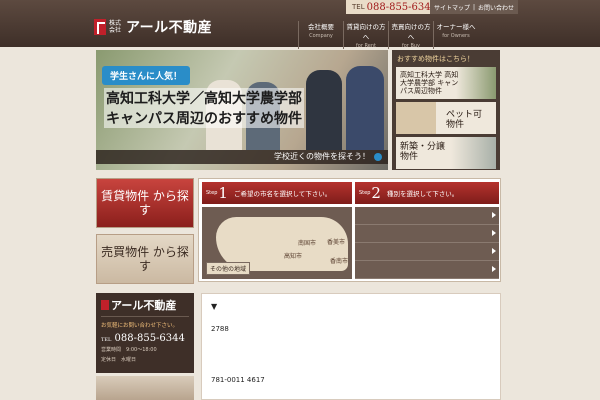 This screenshot has width=600, height=400. I want to click on recommended-title: おすすめ物件はこちら！, so click(435, 59).